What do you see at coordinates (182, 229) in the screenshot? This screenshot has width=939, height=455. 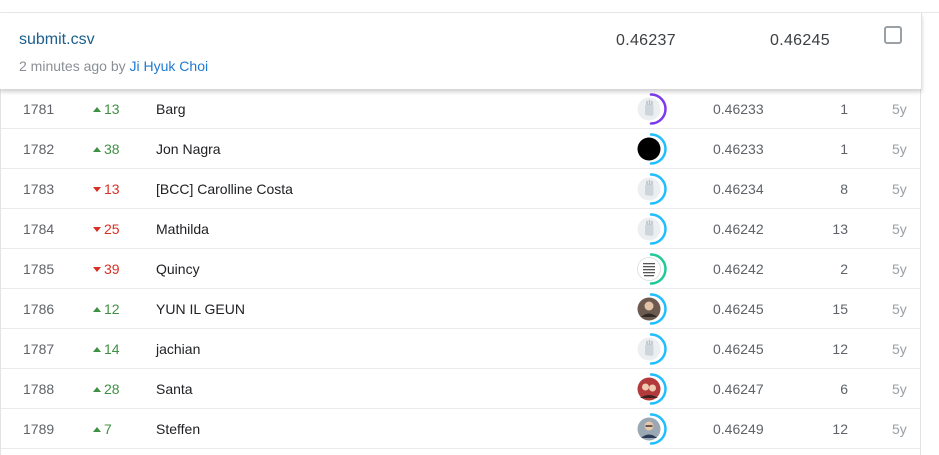 I see `team-name-link: Mathilda` at bounding box center [182, 229].